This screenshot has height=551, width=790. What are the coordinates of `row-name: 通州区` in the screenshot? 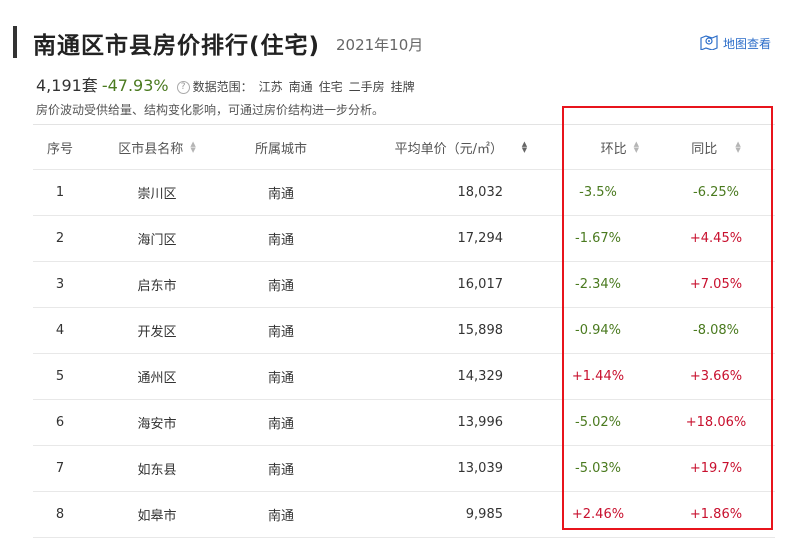 It's located at (157, 376).